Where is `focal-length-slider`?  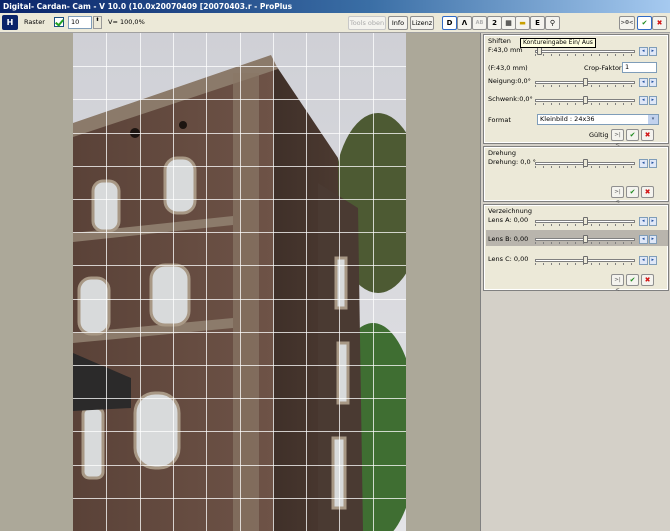 focal-length-slider is located at coordinates (585, 51).